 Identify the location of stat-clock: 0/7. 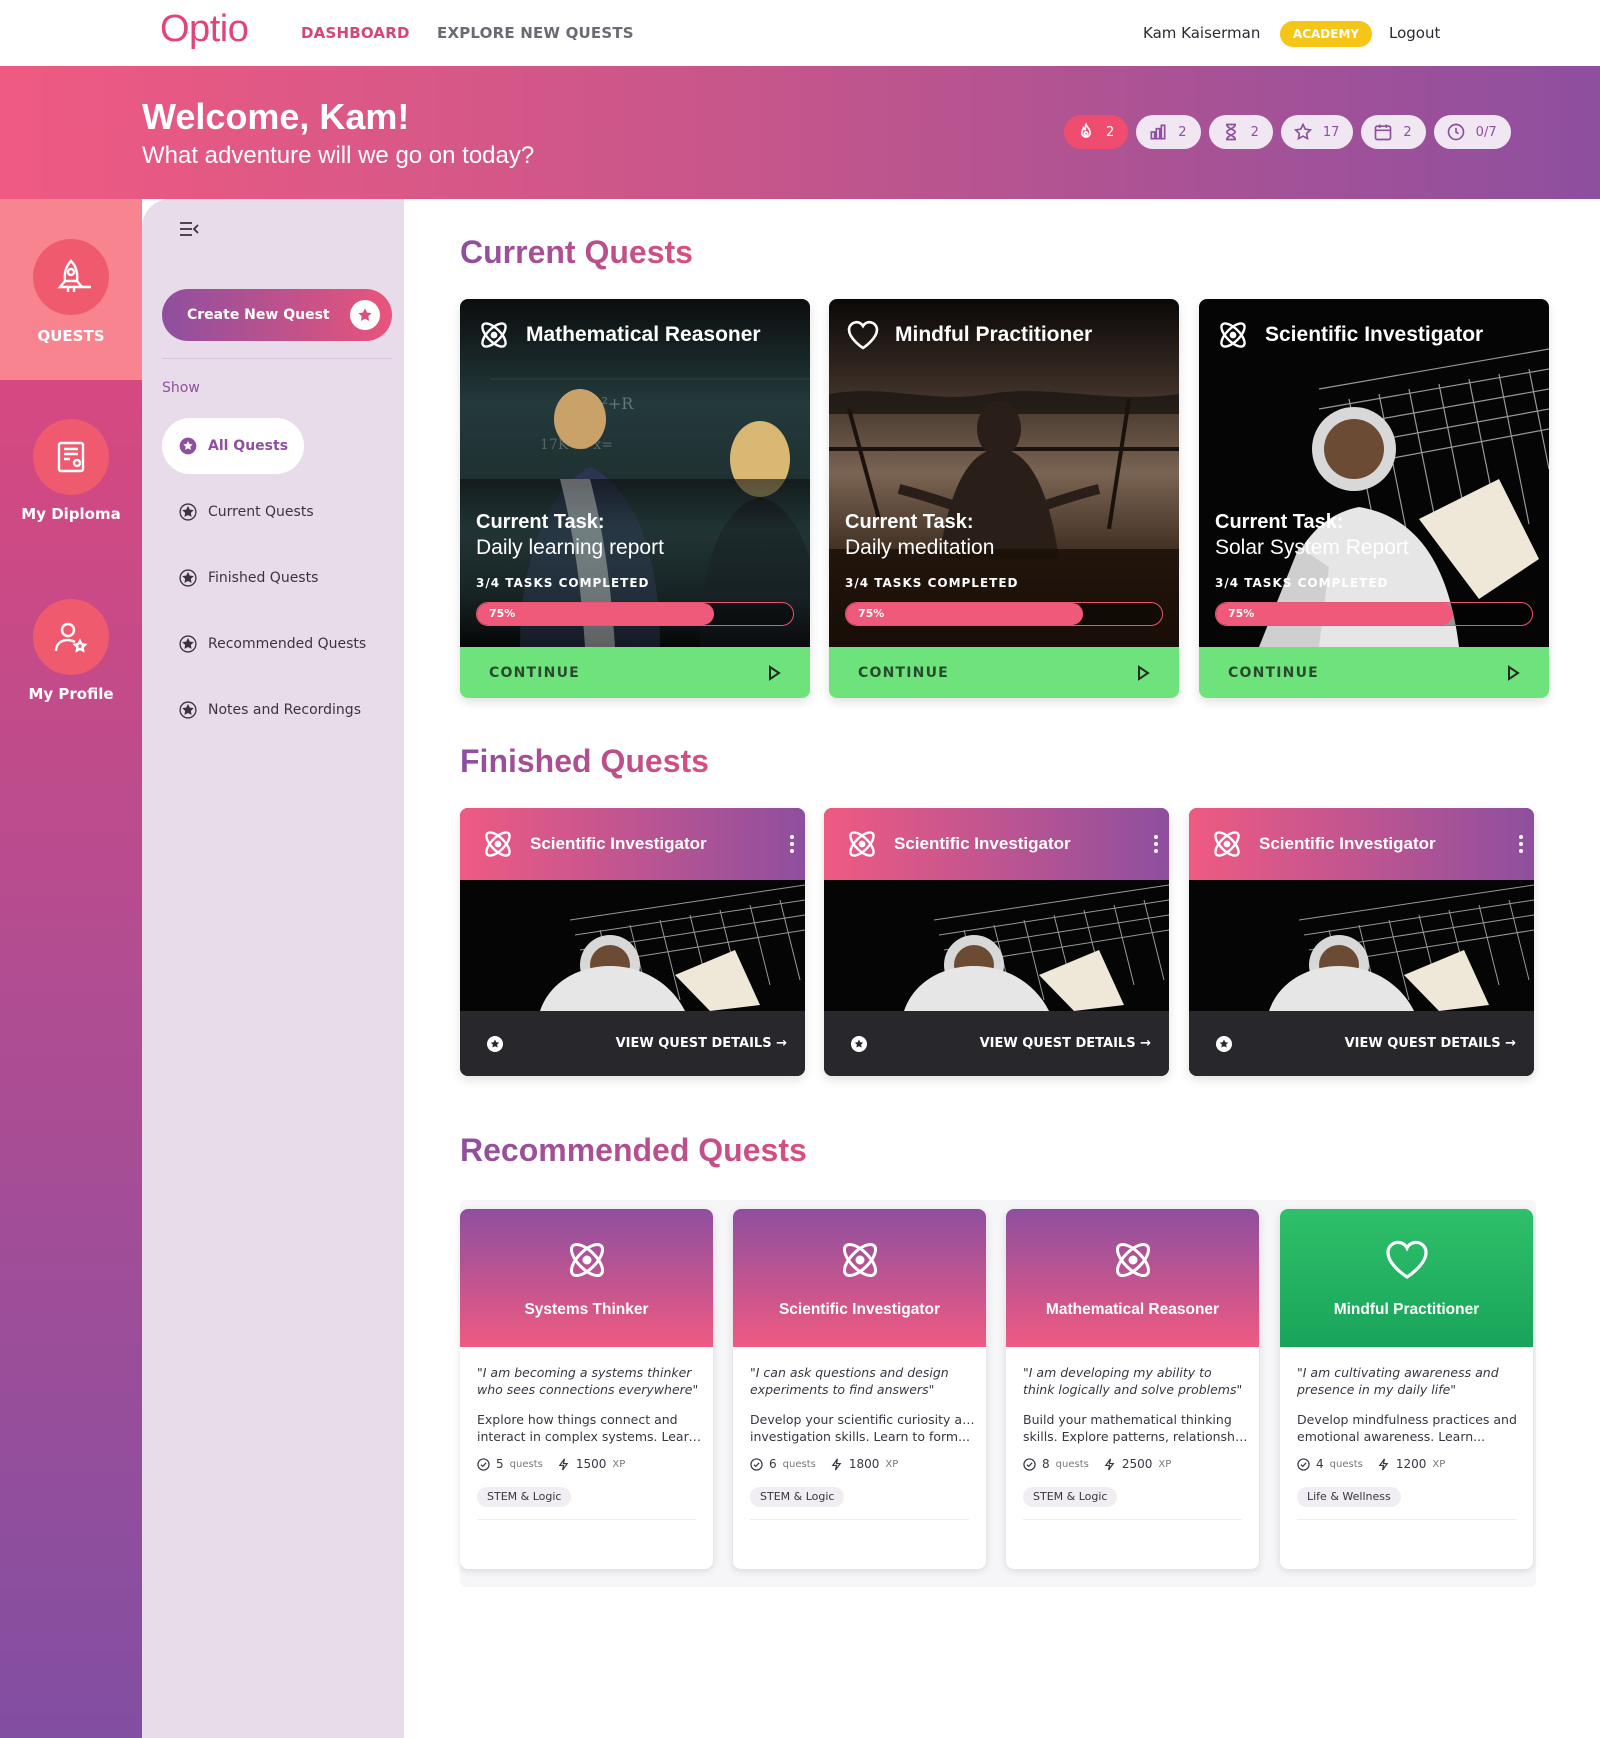
(1472, 132).